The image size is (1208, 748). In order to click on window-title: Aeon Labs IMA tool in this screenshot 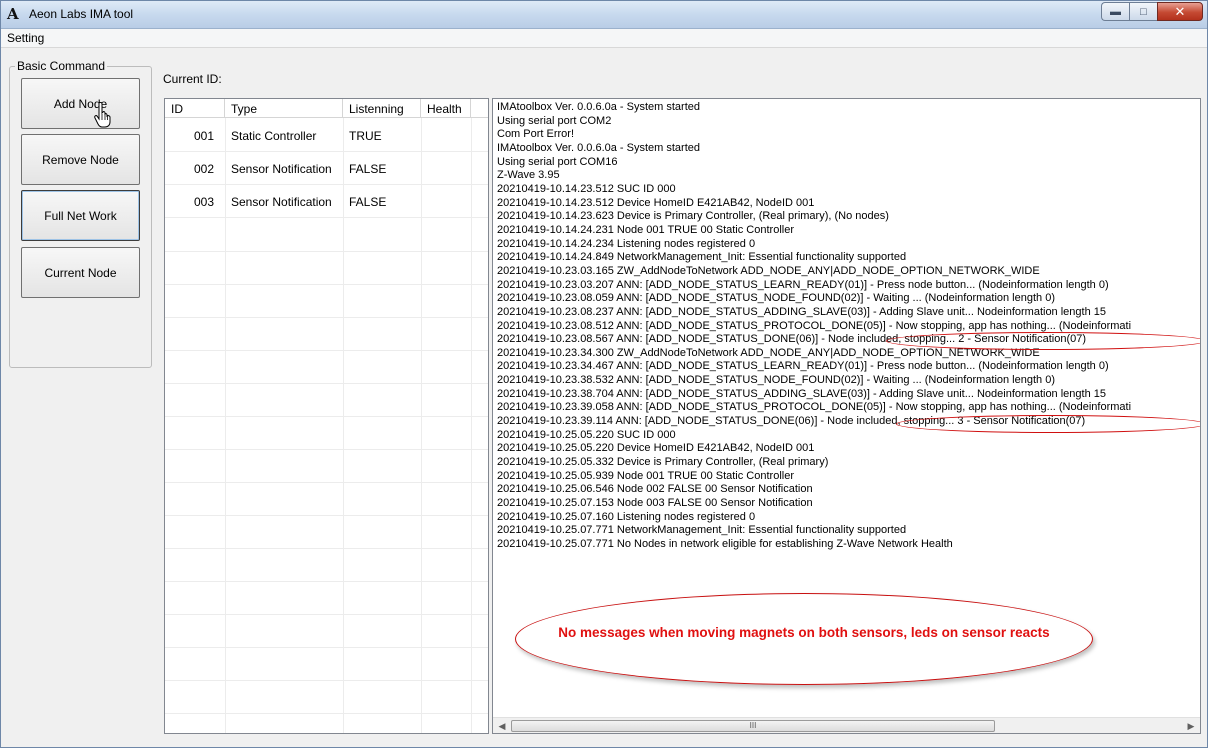, I will do `click(81, 14)`.